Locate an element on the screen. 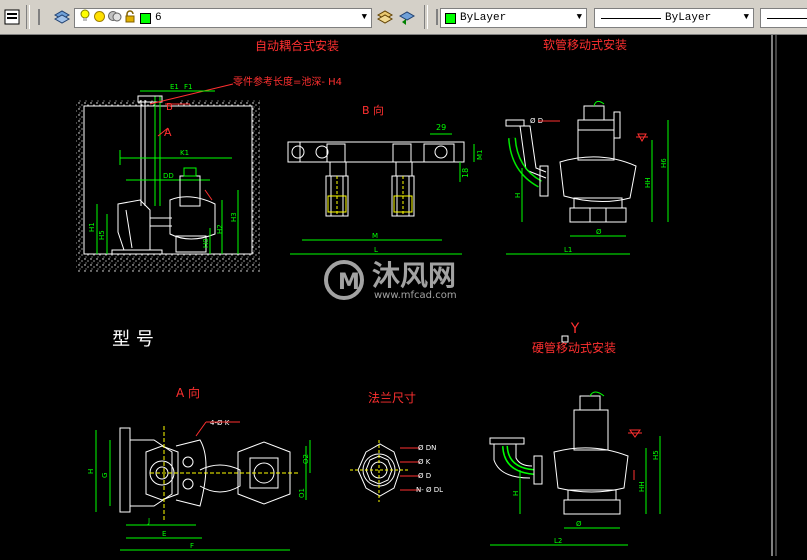 The height and width of the screenshot is (560, 807). svg-text: www.mfcad.com is located at coordinates (415, 295).